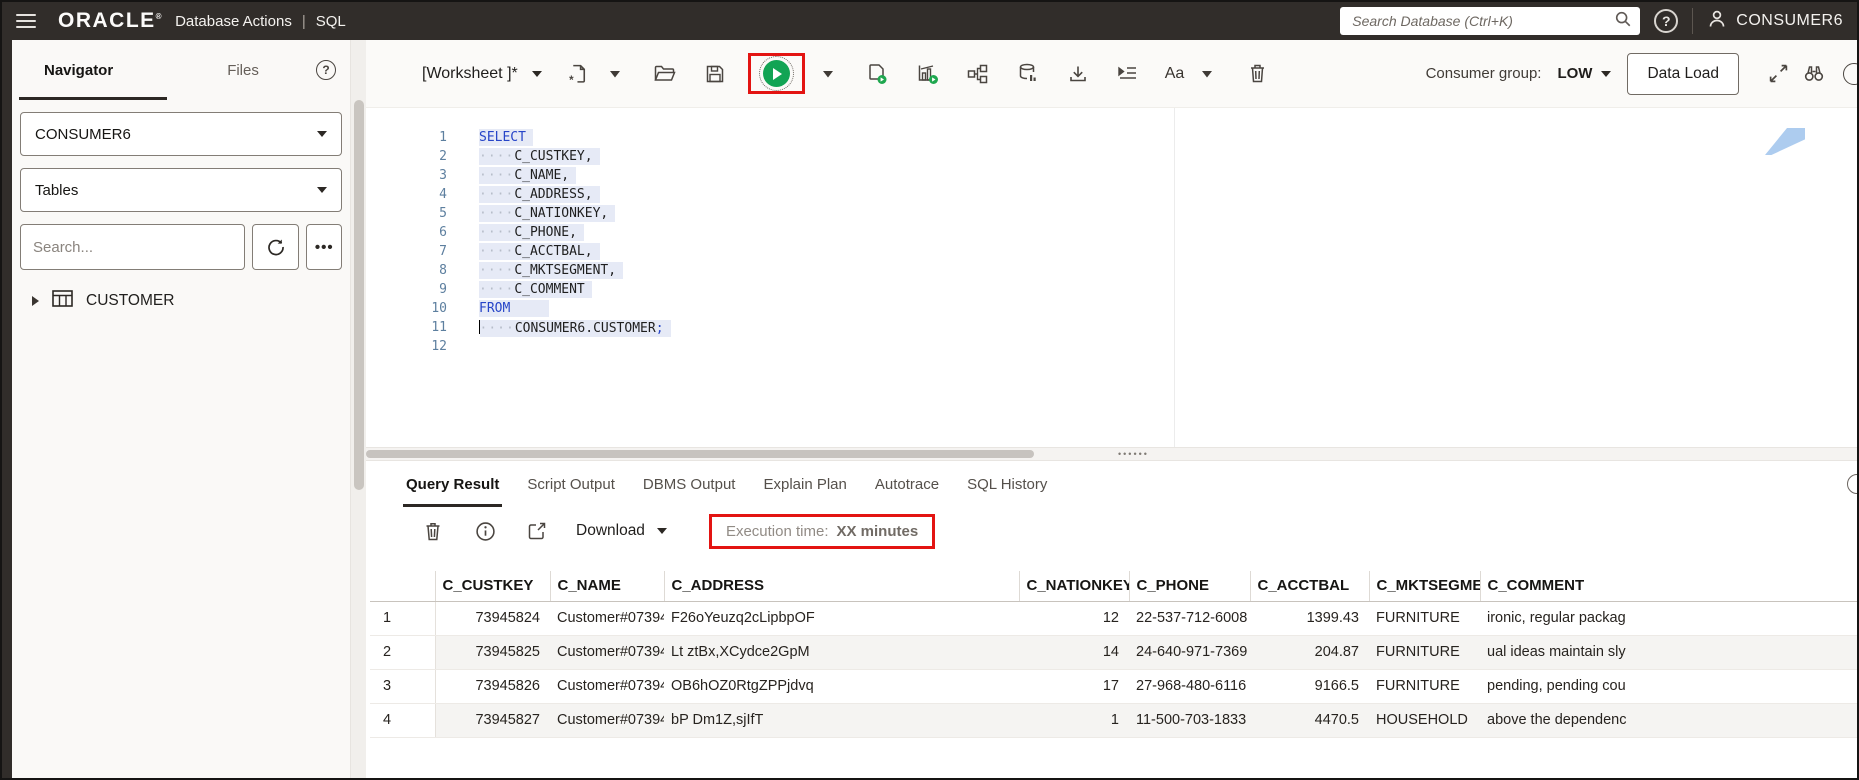 The height and width of the screenshot is (780, 1859). Describe the element at coordinates (181, 301) in the screenshot. I see `tree-item-customer: CUSTOMER` at that location.